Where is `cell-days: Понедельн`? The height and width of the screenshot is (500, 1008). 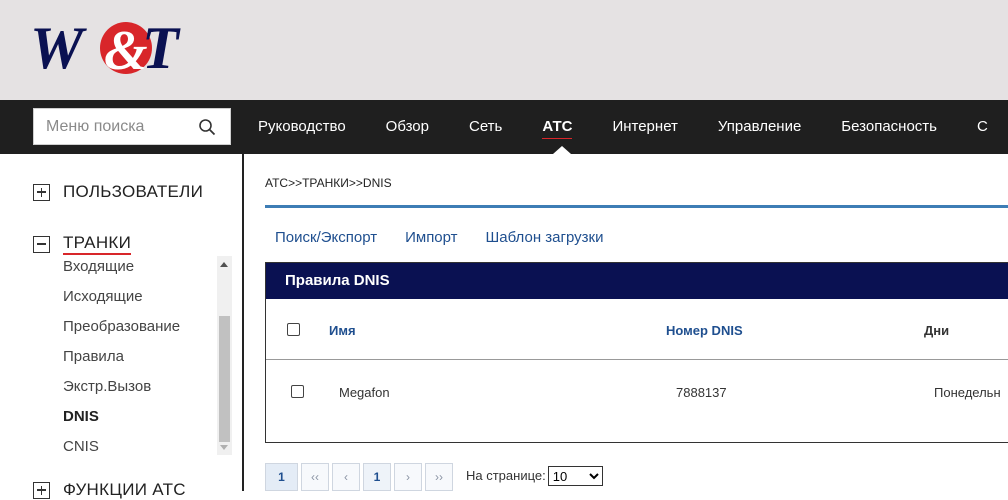 cell-days: Понедельн is located at coordinates (967, 392).